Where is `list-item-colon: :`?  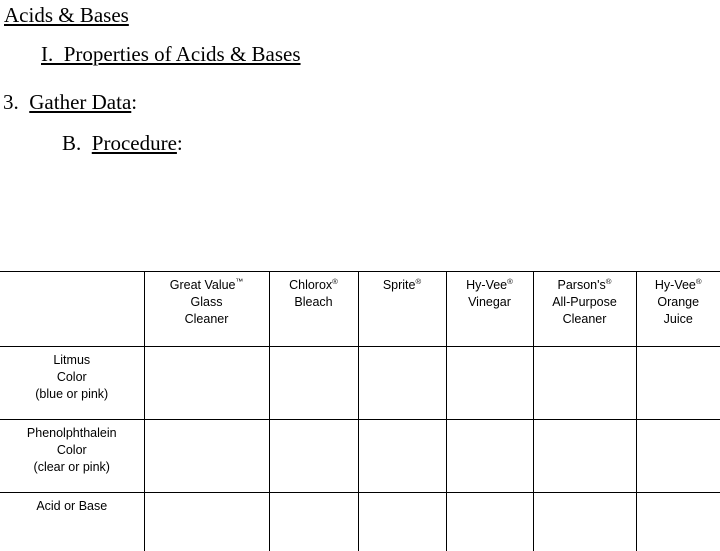 list-item-colon: : is located at coordinates (134, 102).